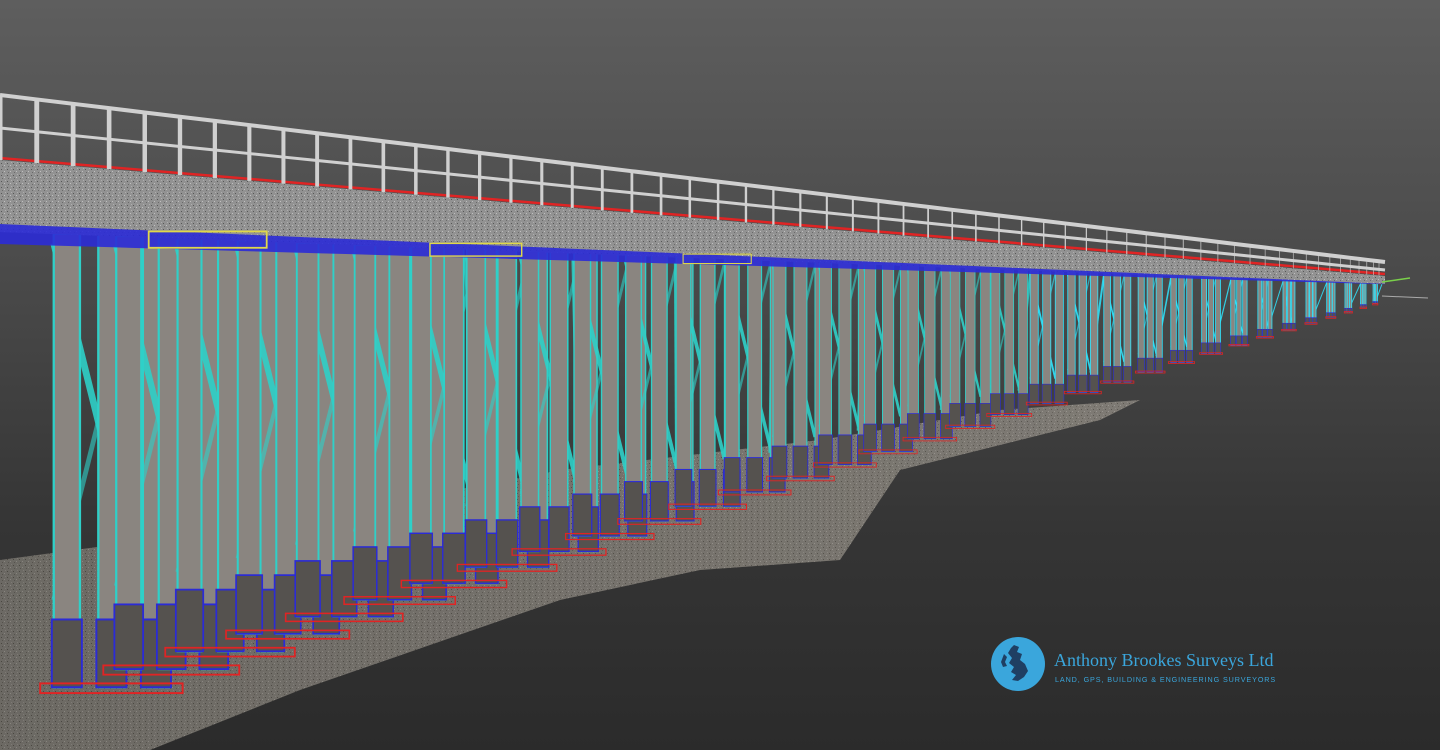 This screenshot has height=750, width=1440. What do you see at coordinates (1405, 288) in the screenshot?
I see `axis-marker` at bounding box center [1405, 288].